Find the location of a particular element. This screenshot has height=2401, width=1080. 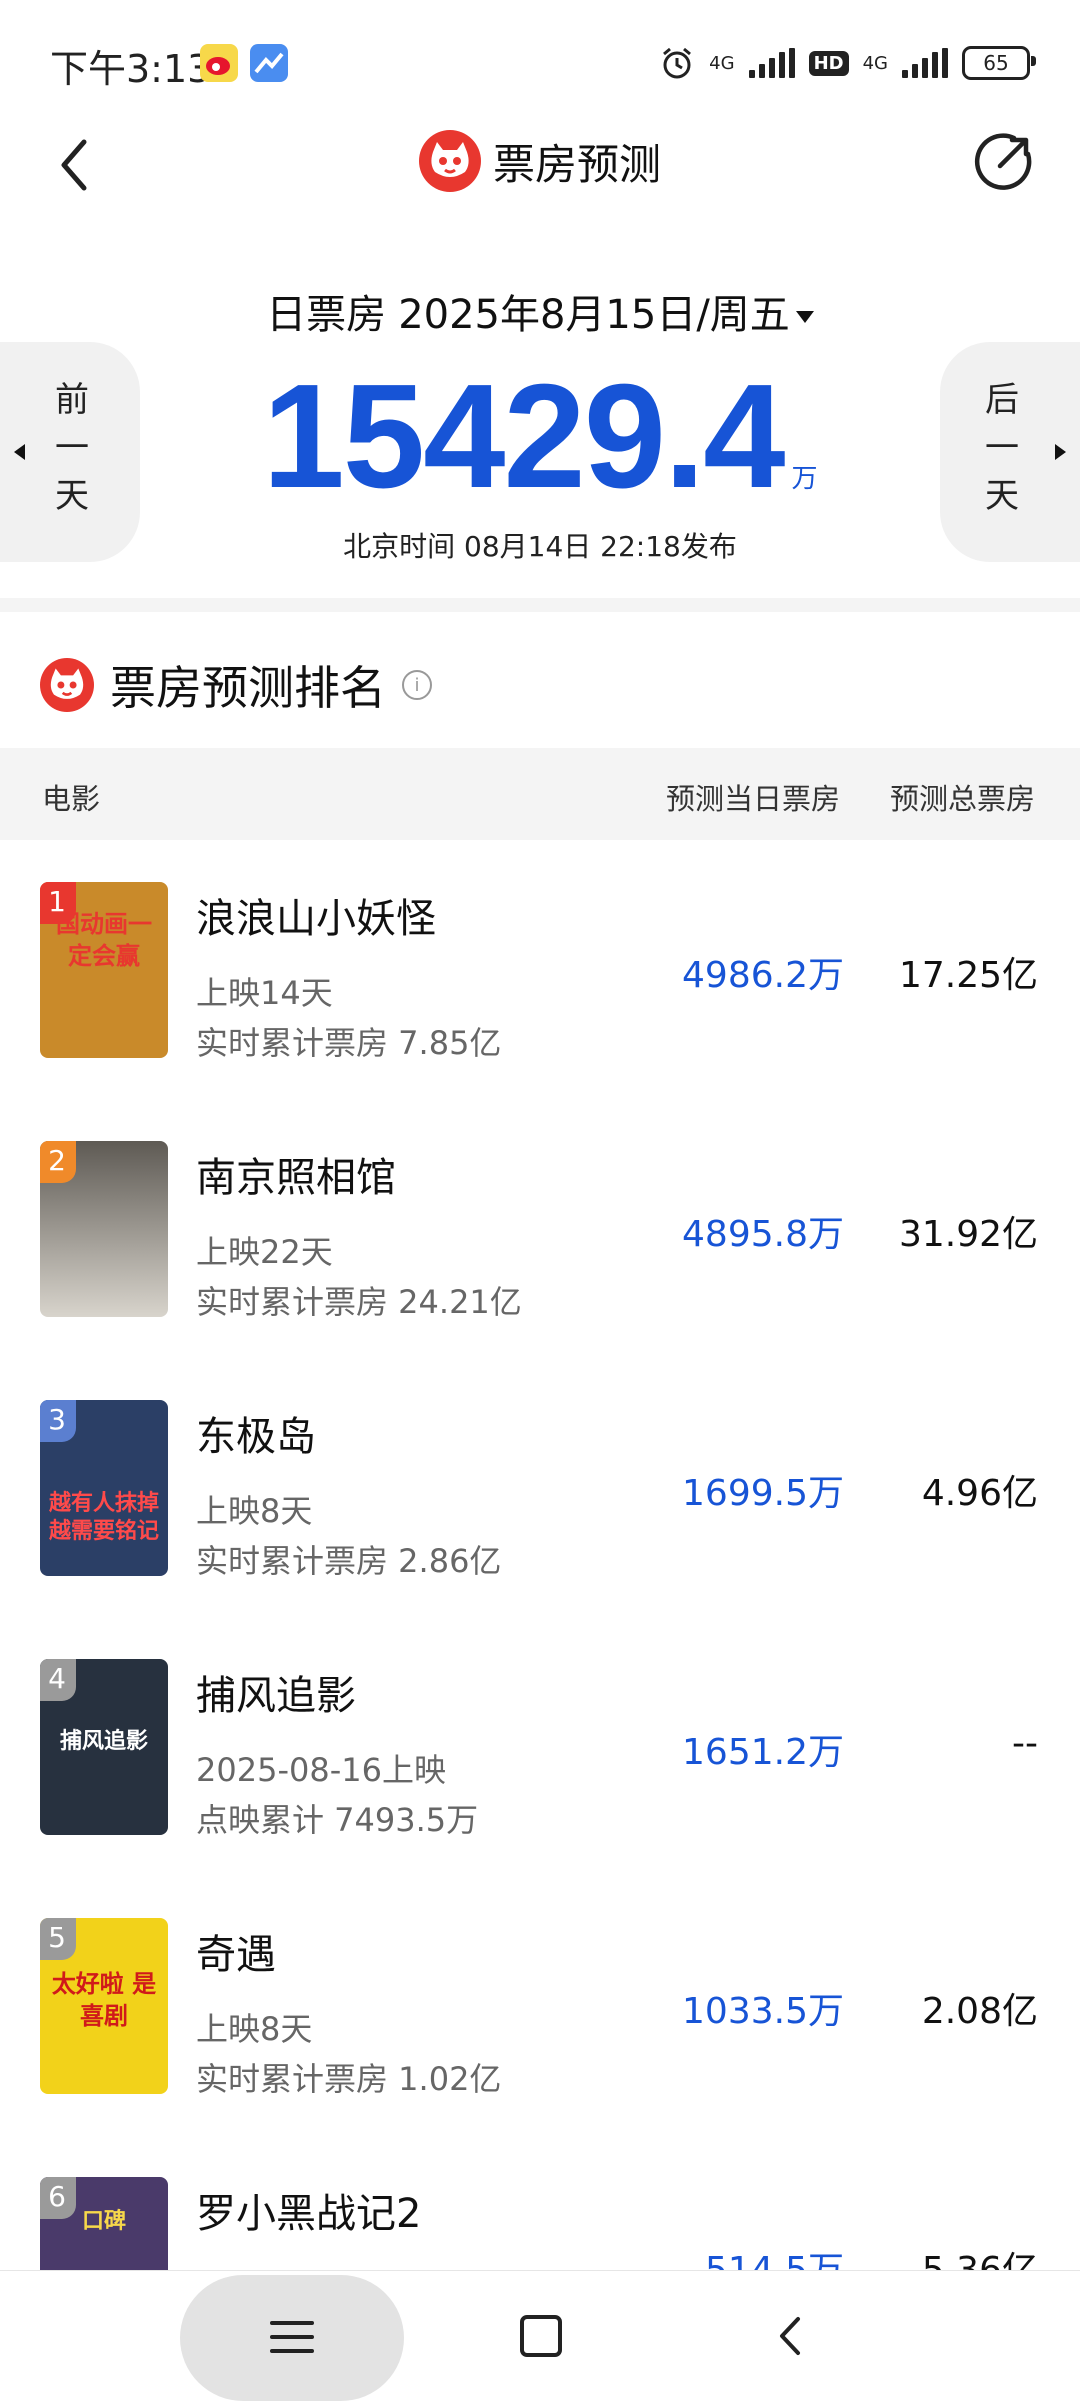

home-icon is located at coordinates (541, 2336).